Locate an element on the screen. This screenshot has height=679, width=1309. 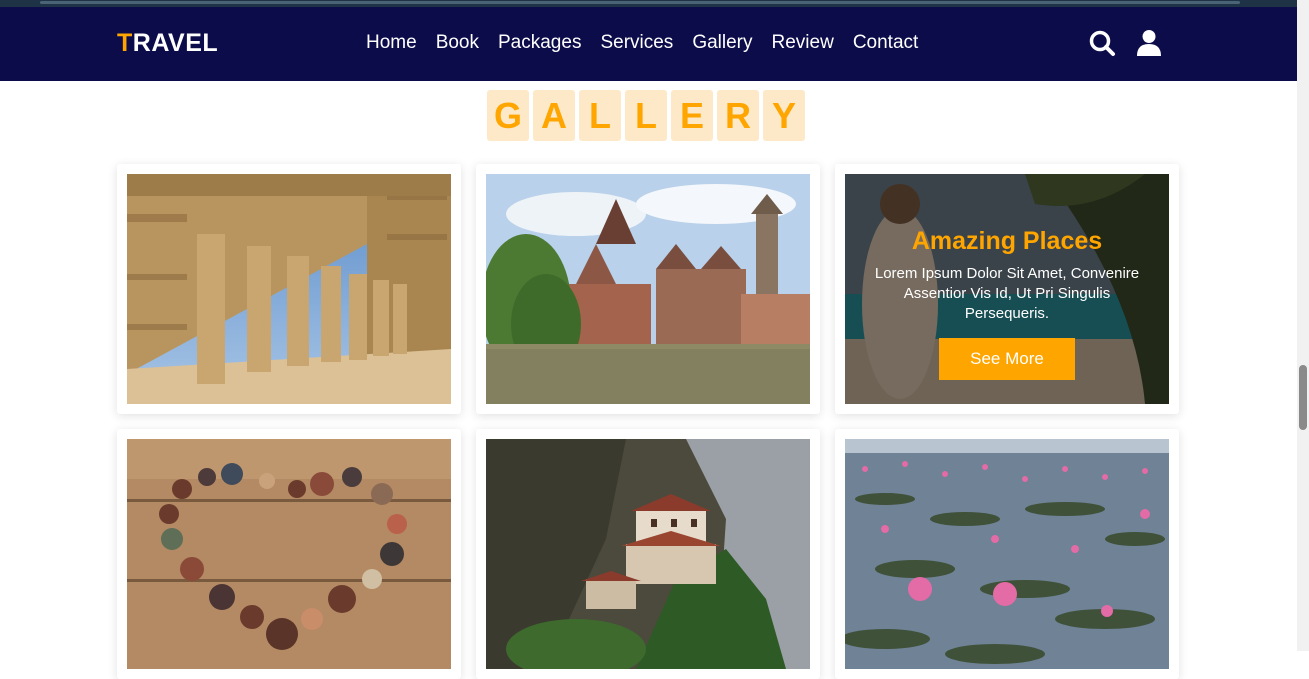
lotus-lake-image is located at coordinates (1007, 554).